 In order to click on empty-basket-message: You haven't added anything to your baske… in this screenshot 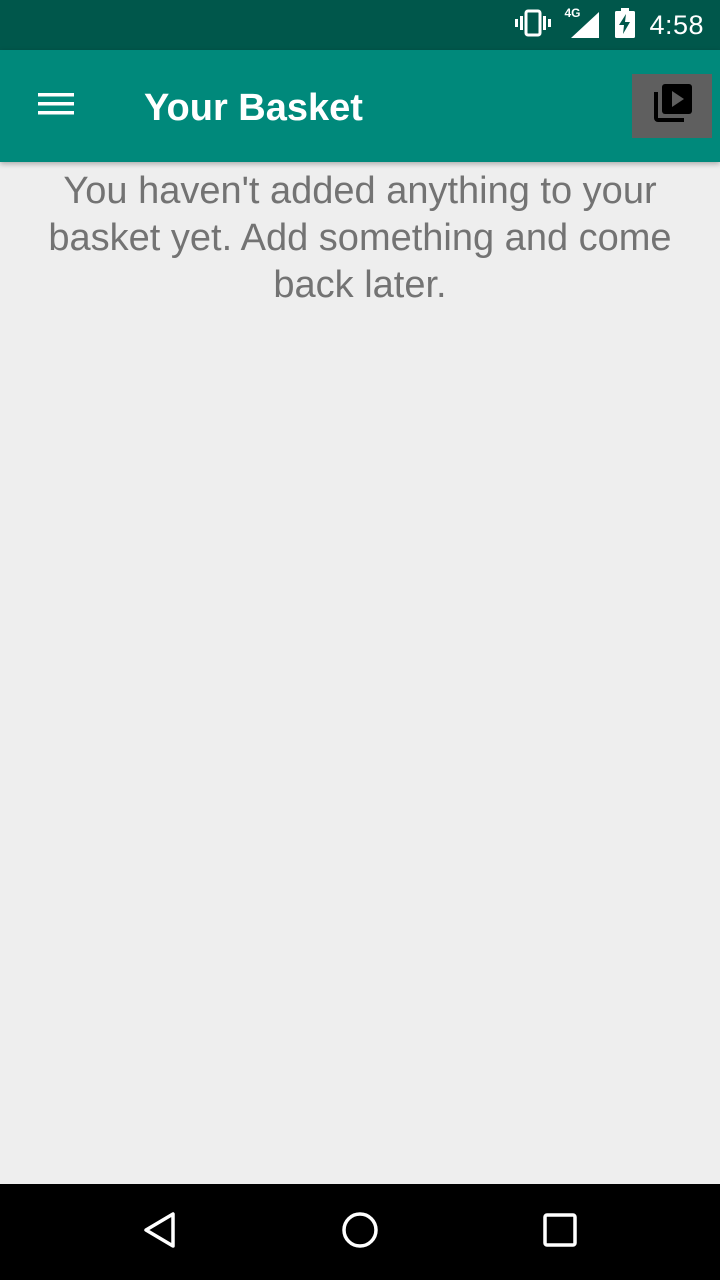, I will do `click(360, 238)`.